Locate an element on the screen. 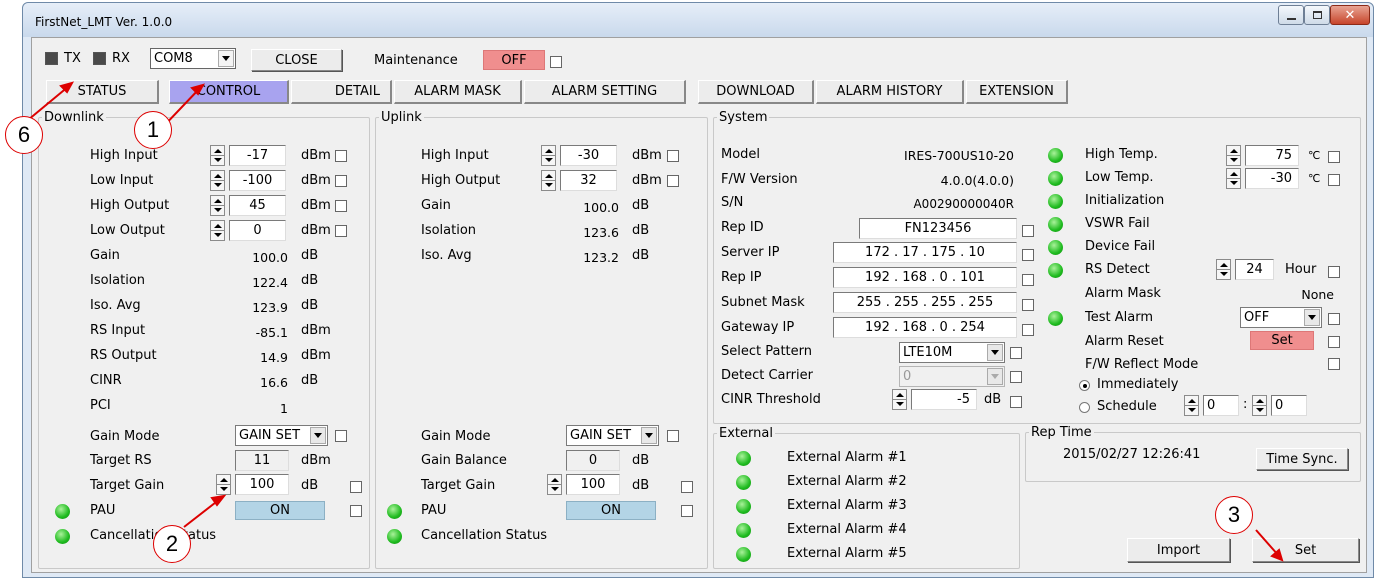 The image size is (1385, 580). schedule-minute-field: 0 is located at coordinates (1289, 405).